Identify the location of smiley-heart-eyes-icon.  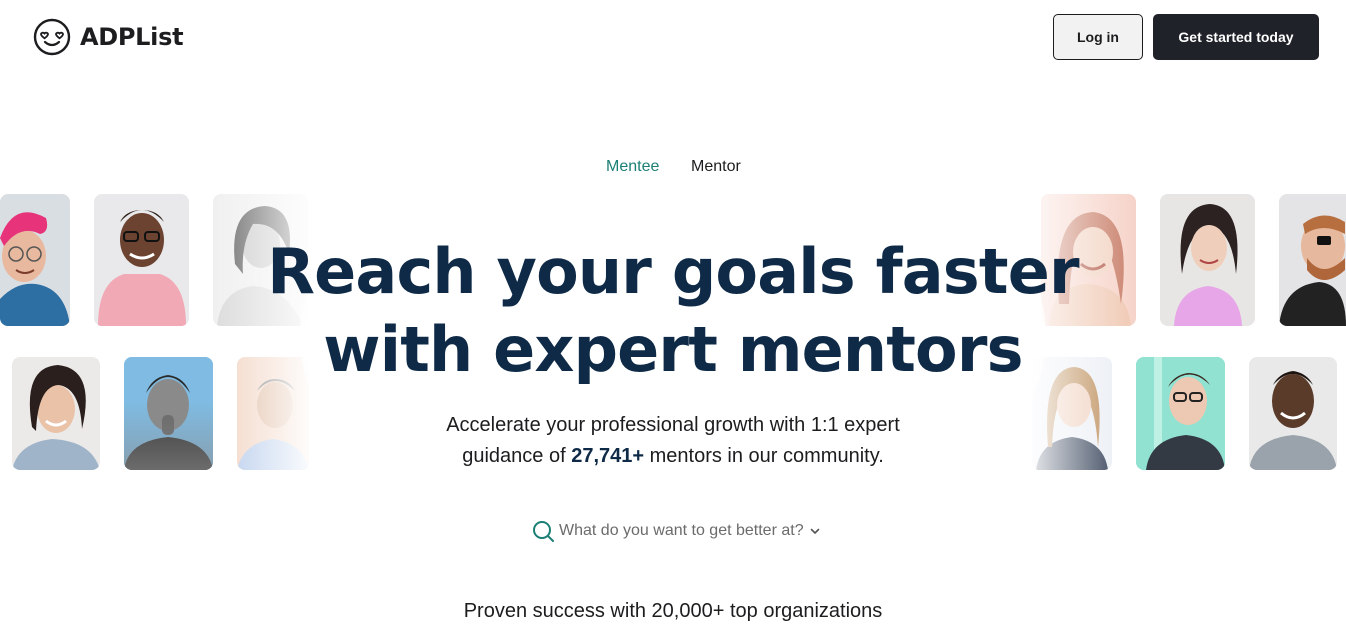
(52, 37).